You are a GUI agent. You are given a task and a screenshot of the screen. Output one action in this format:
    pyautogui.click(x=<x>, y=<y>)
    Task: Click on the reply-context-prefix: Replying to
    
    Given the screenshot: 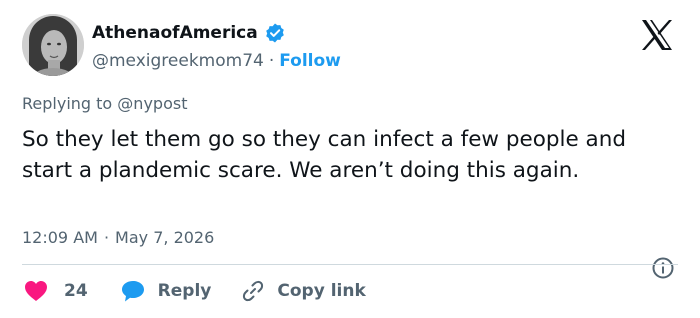 What is the action you would take?
    pyautogui.click(x=67, y=103)
    